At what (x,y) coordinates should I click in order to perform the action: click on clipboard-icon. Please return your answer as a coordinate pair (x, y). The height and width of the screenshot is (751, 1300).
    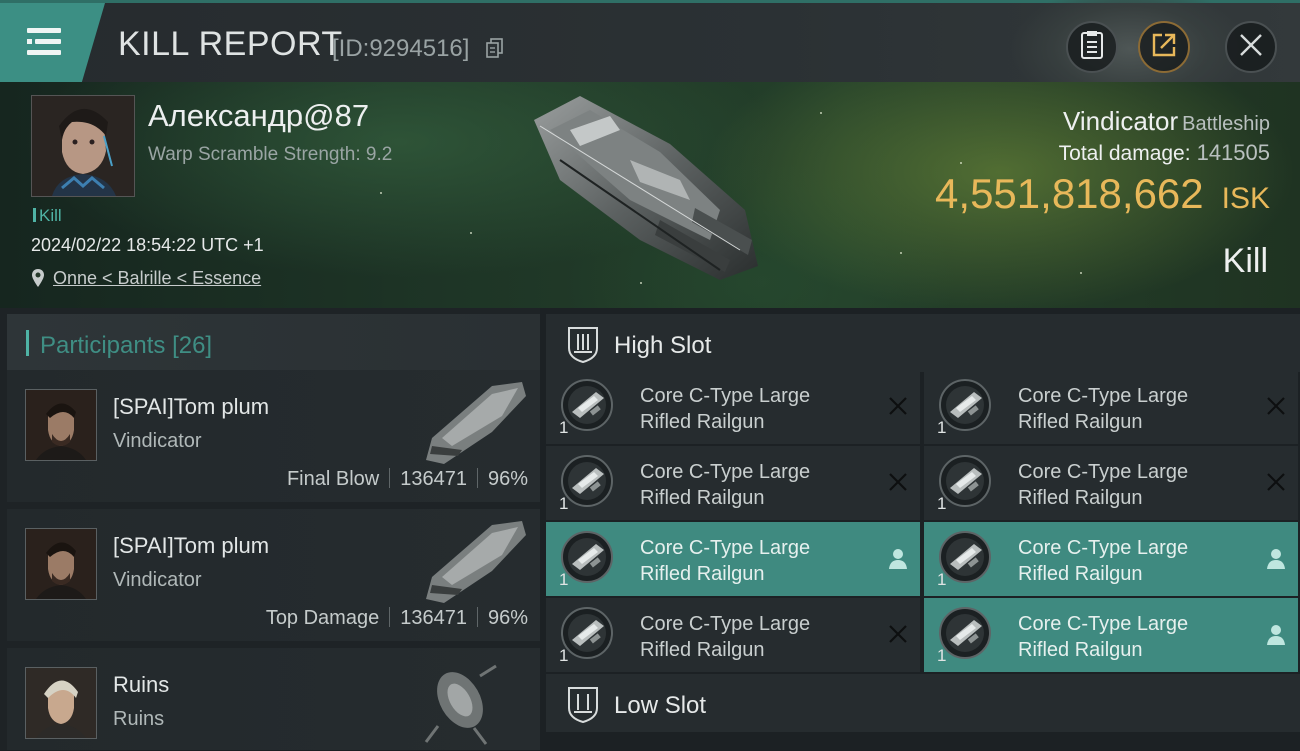
    Looking at the image, I should click on (1092, 47).